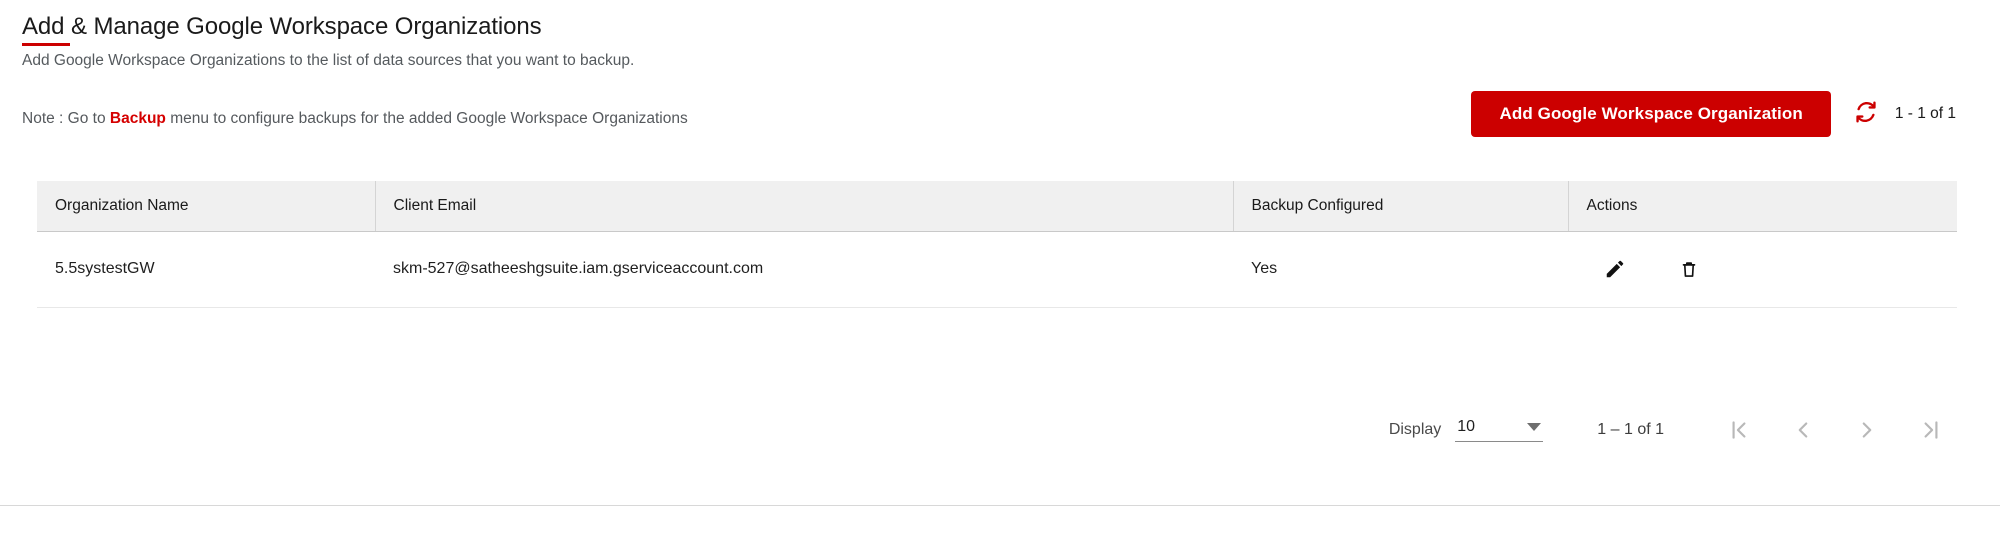 The image size is (2000, 540). Describe the element at coordinates (1630, 429) in the screenshot. I see `page-range-label: 1 – 1 of 1` at that location.